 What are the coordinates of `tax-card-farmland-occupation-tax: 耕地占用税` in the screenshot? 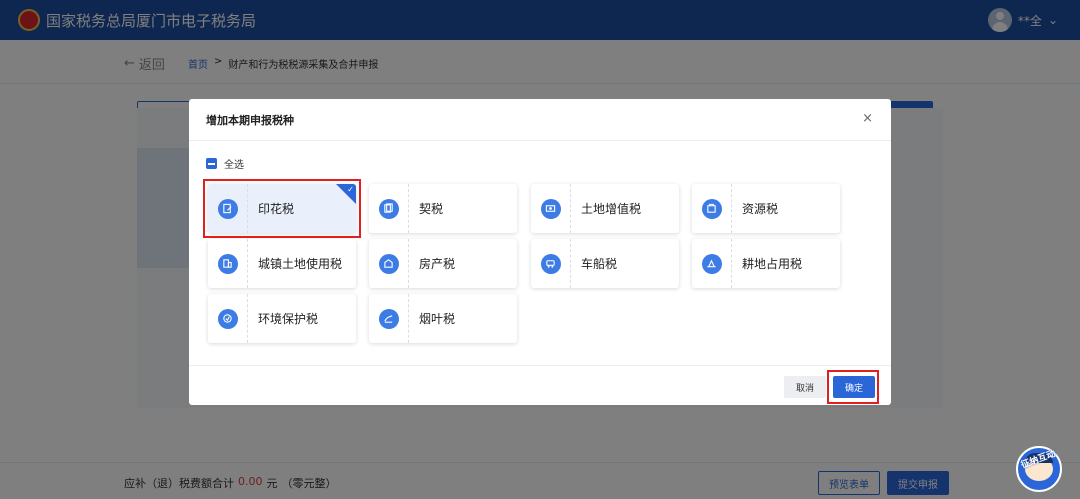 It's located at (766, 263).